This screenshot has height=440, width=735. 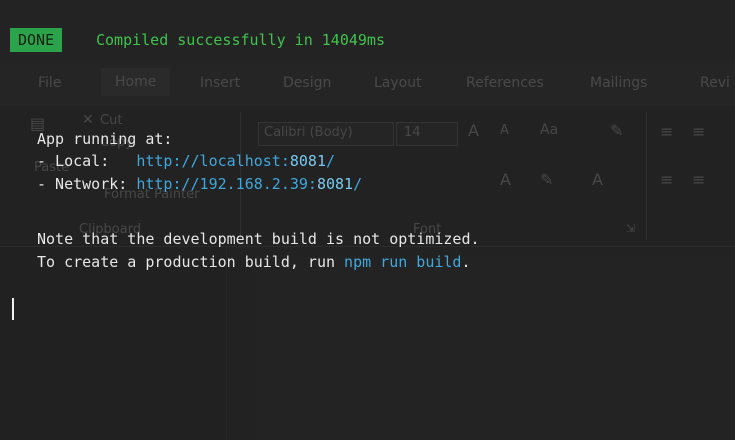 I want to click on production-note-suffix: ., so click(x=466, y=262).